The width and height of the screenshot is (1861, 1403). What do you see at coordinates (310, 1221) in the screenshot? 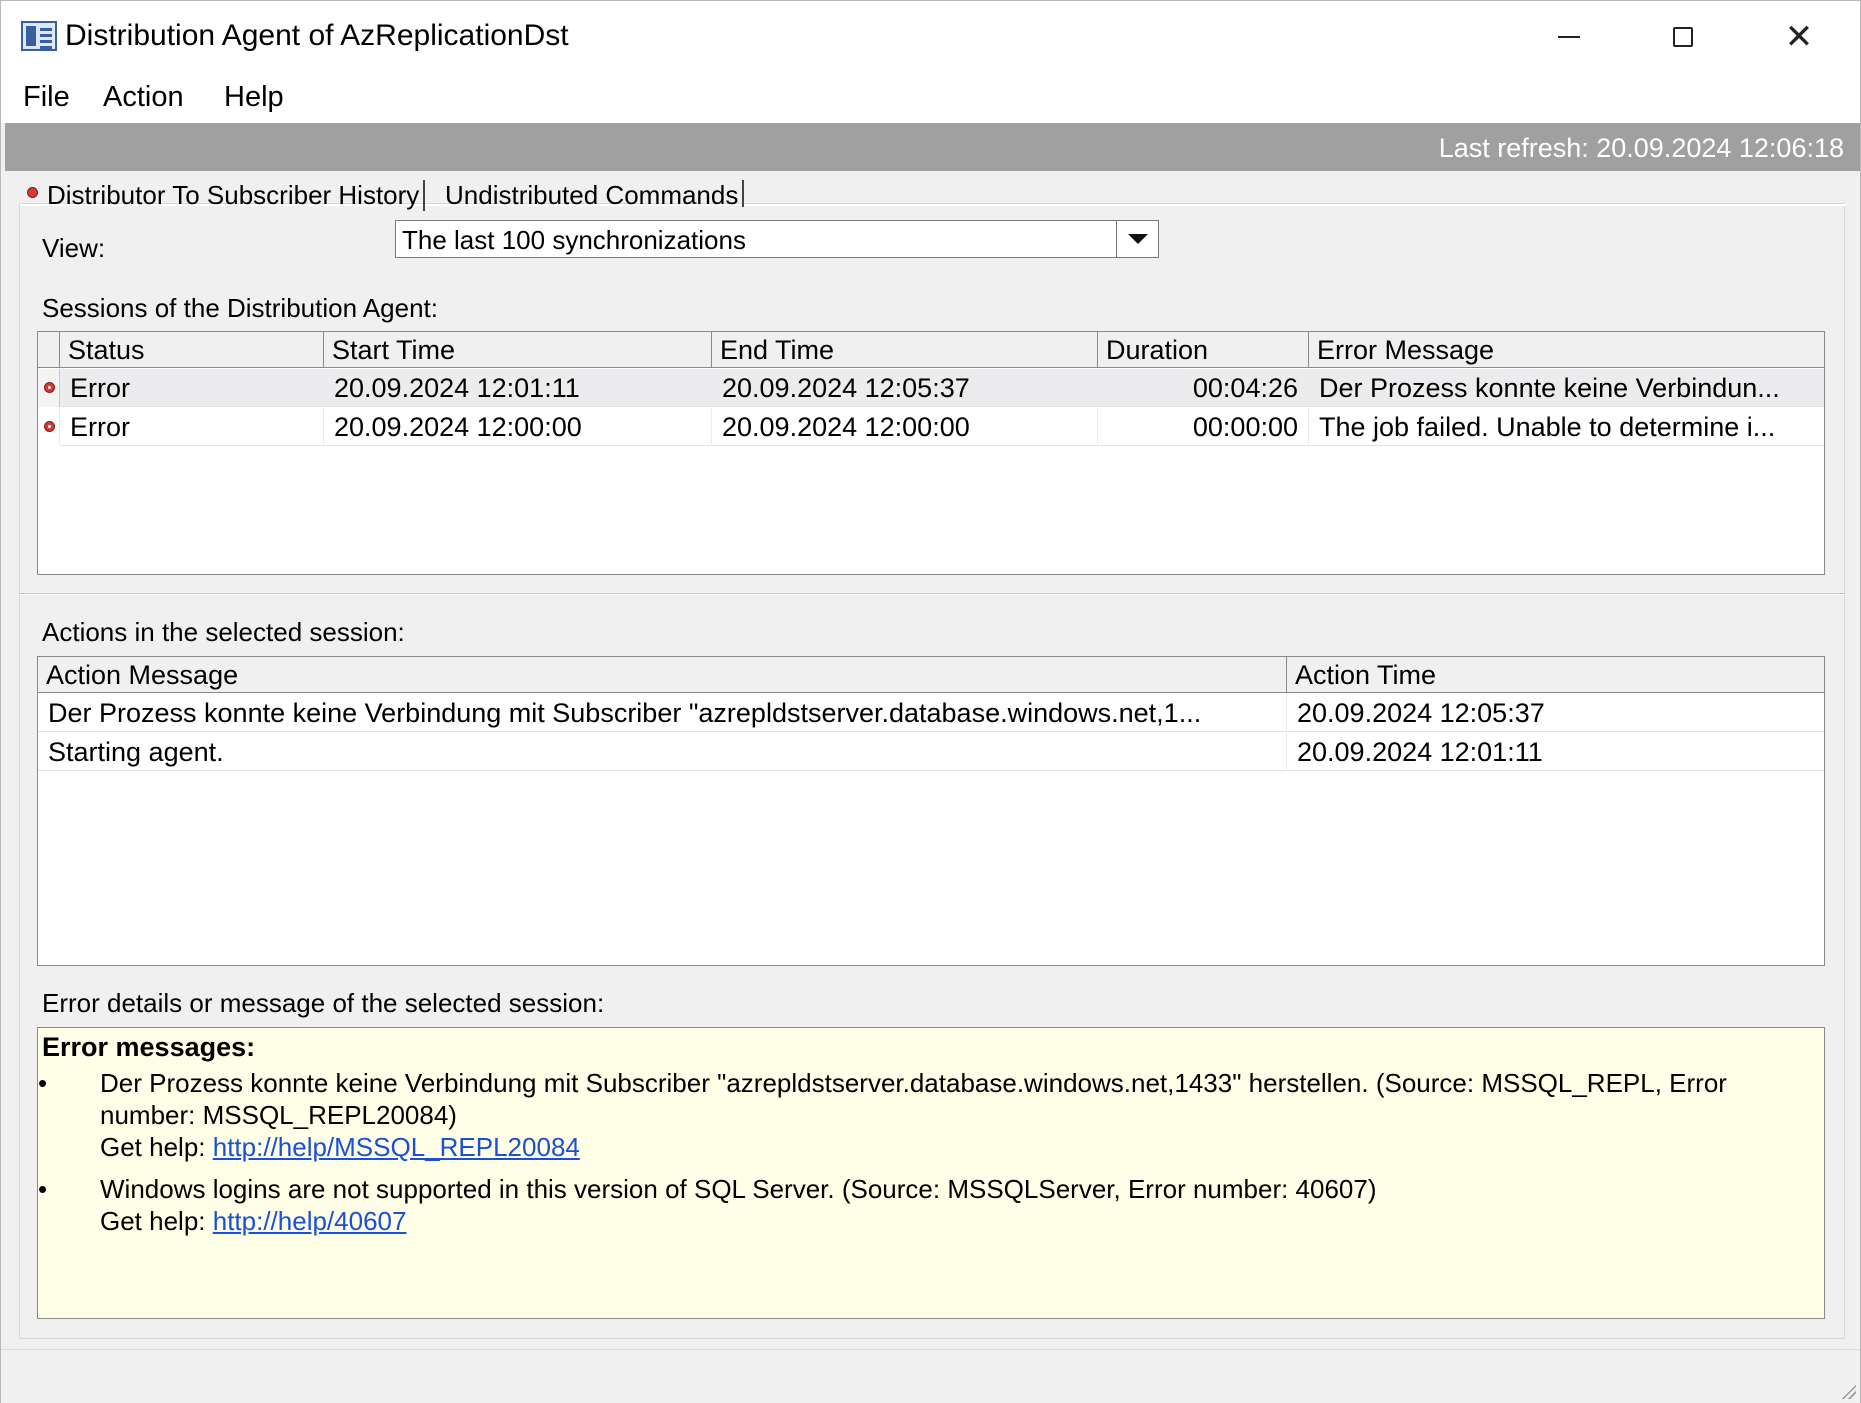
I see `help-link-40607: http://help/40607` at bounding box center [310, 1221].